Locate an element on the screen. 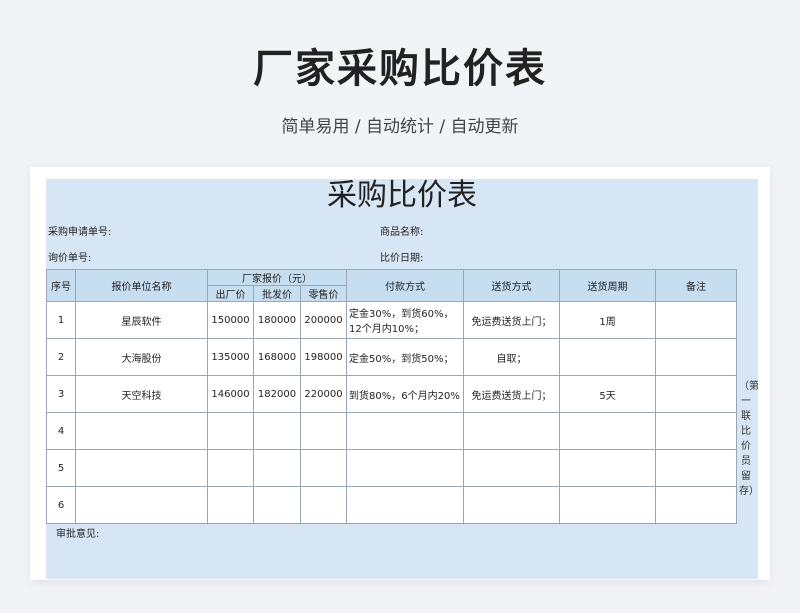 This screenshot has height=613, width=800. cell-retail-price: 198000 is located at coordinates (323, 357).